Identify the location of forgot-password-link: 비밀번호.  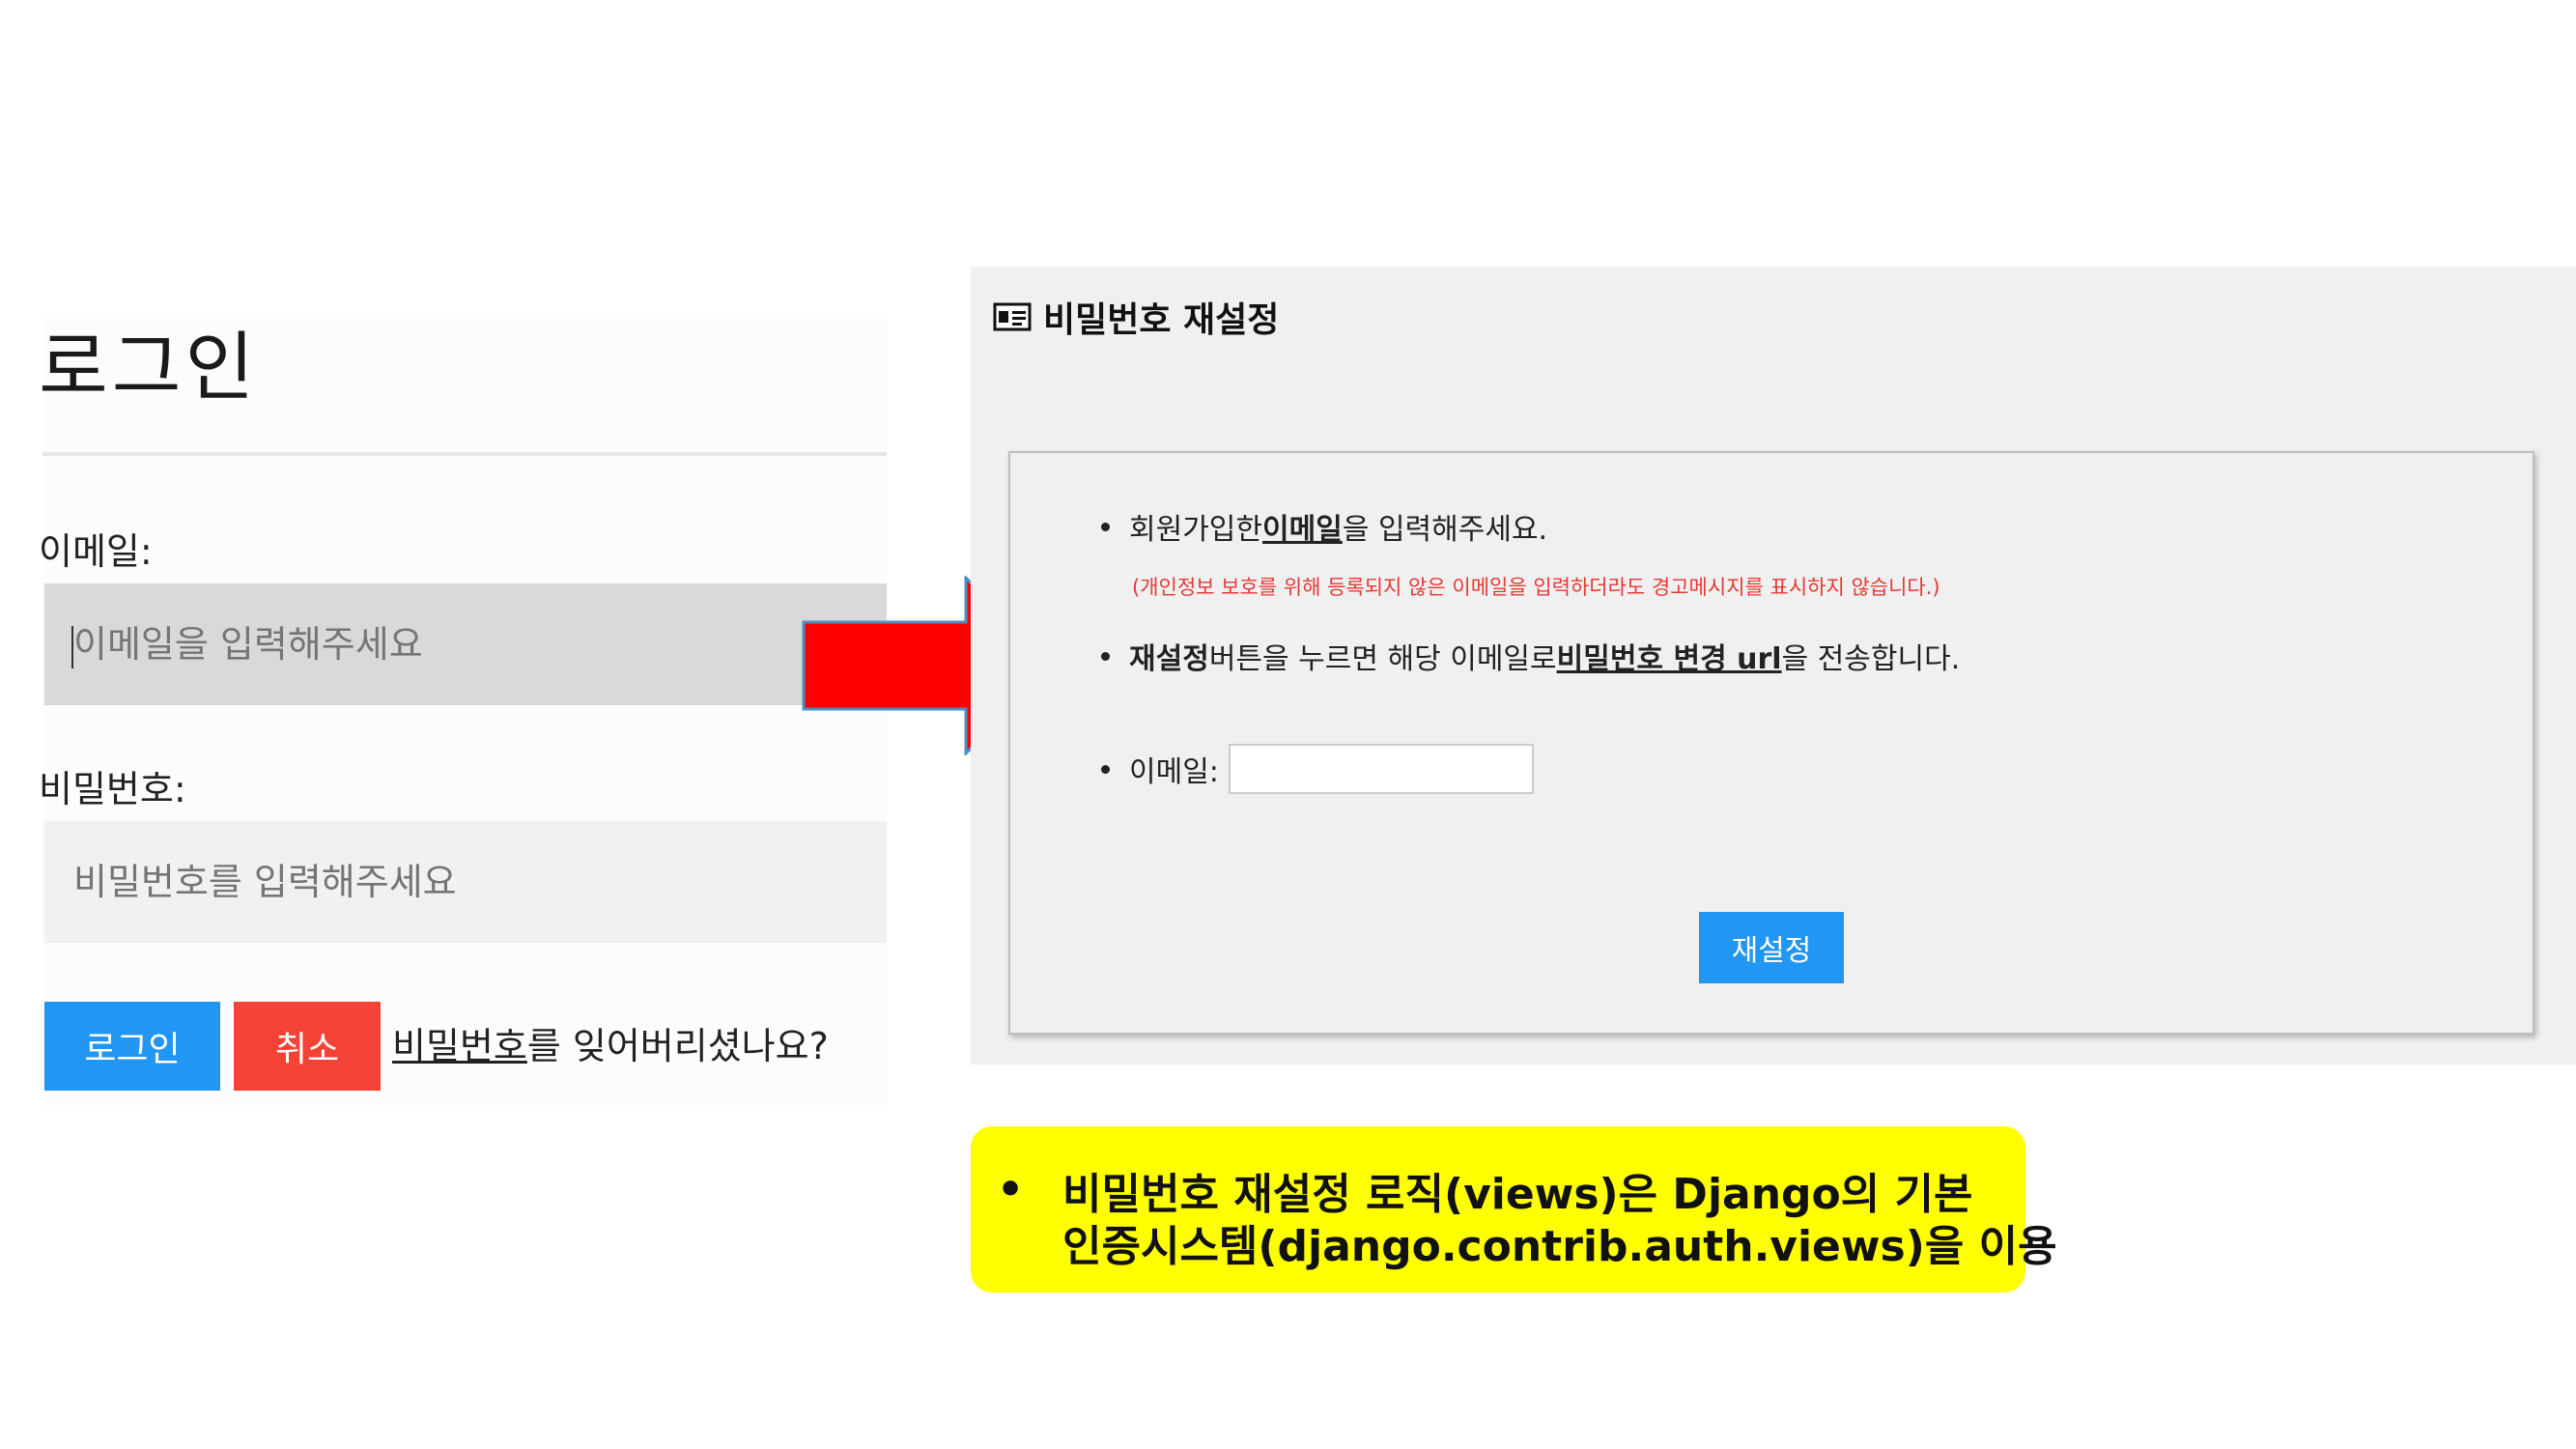
(459, 1046).